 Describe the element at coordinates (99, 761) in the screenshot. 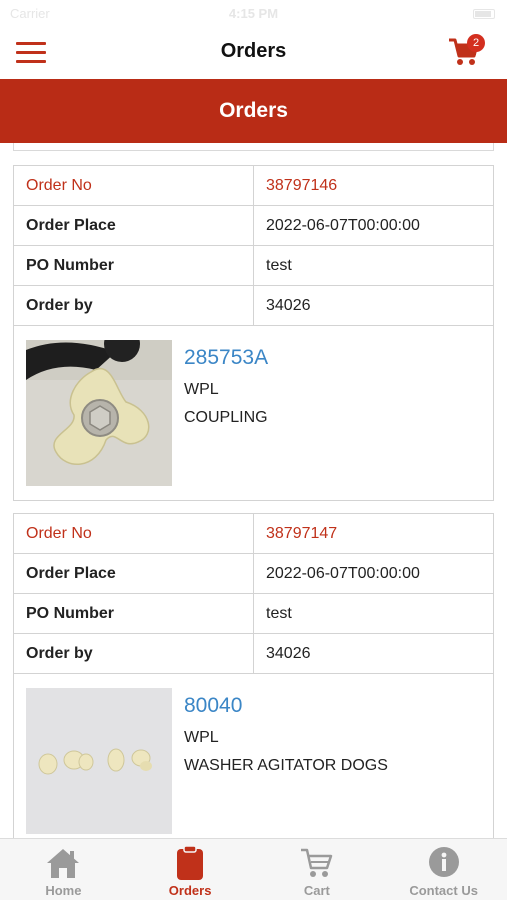

I see `product-image-agitator-dogs` at that location.